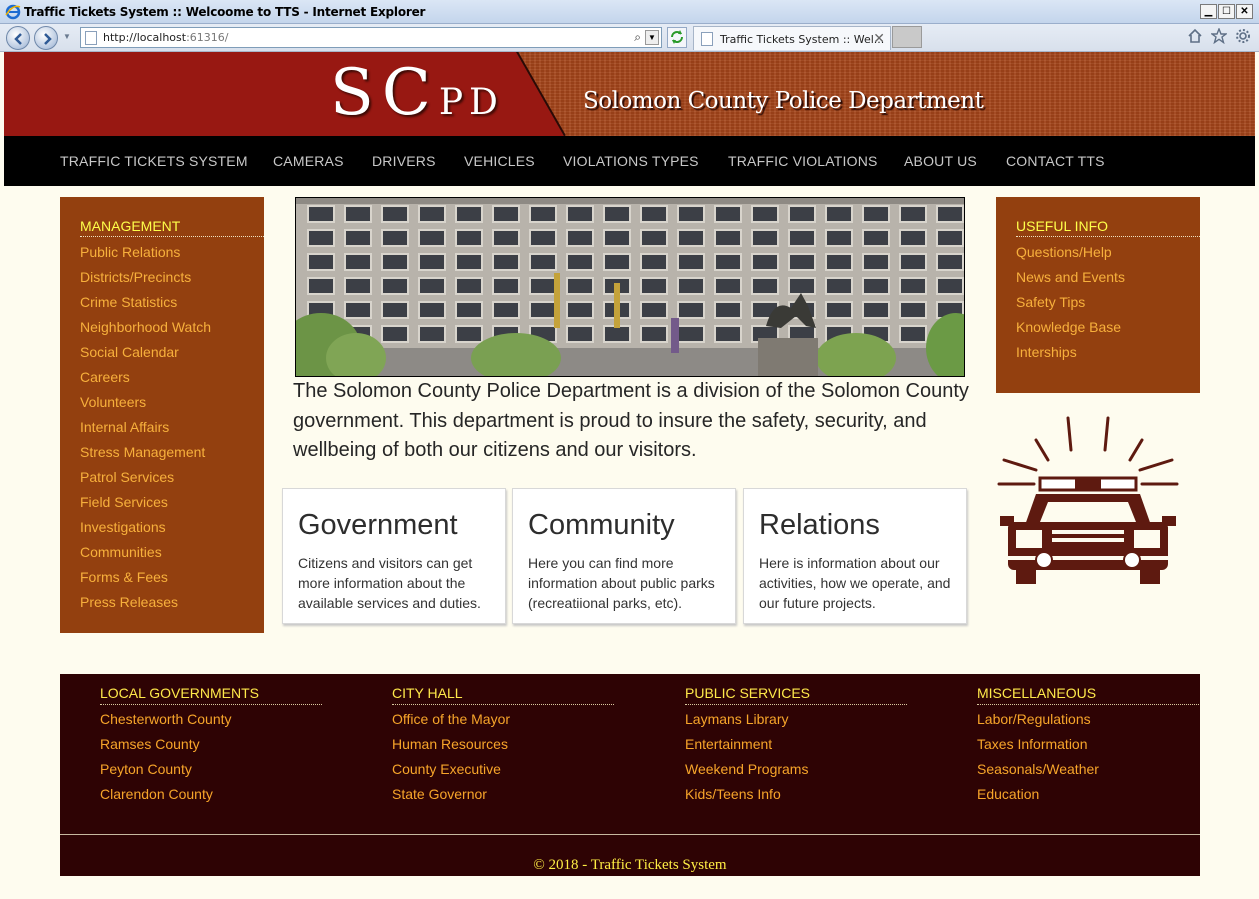  Describe the element at coordinates (1064, 252) in the screenshot. I see `sidebar-link: Questions/Help` at that location.